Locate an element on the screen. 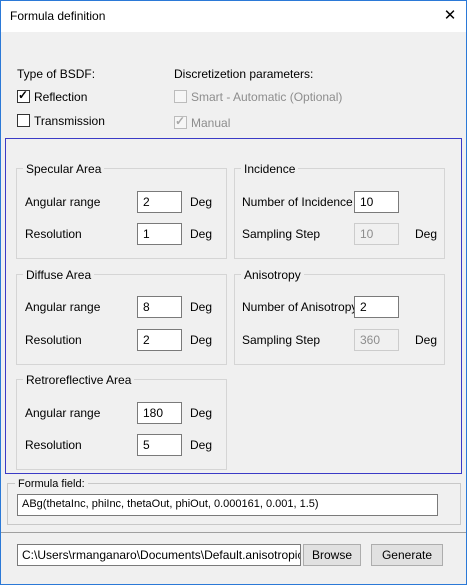 This screenshot has width=467, height=585. transmission-label: Transmission is located at coordinates (69, 121).